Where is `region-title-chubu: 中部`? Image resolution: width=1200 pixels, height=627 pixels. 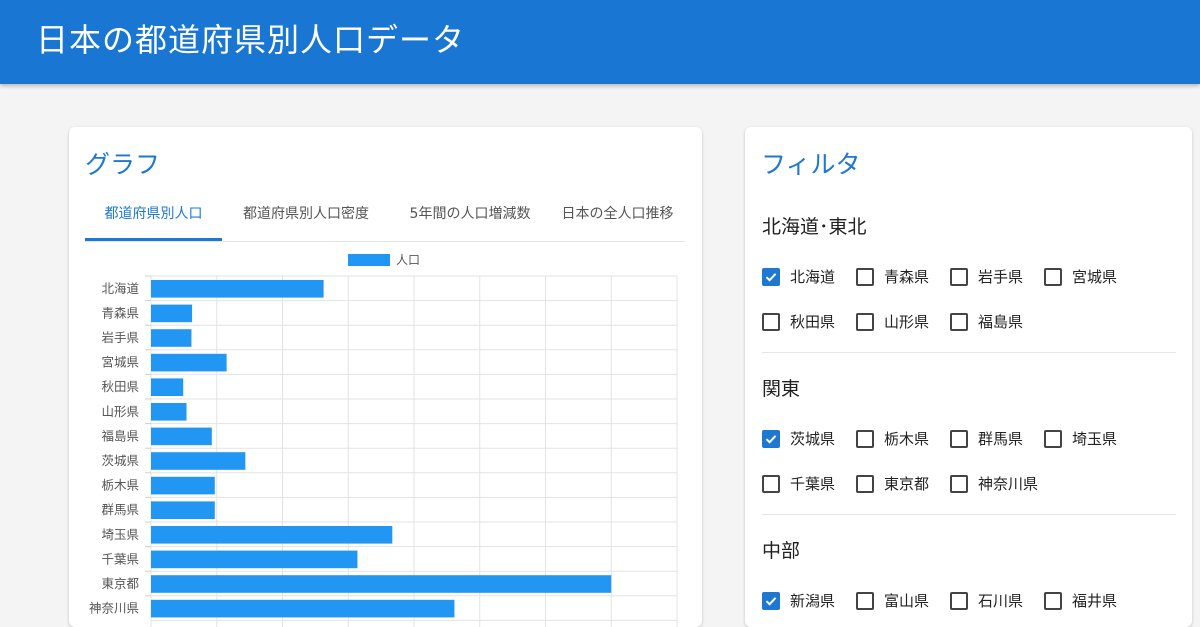
region-title-chubu: 中部 is located at coordinates (781, 551).